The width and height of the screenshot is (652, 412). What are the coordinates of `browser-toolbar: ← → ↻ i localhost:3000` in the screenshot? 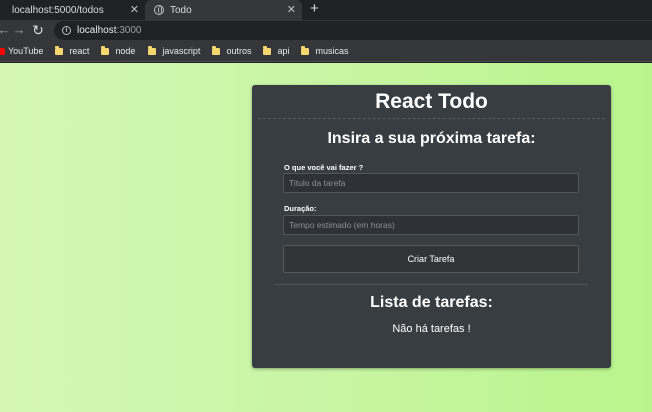 It's located at (326, 30).